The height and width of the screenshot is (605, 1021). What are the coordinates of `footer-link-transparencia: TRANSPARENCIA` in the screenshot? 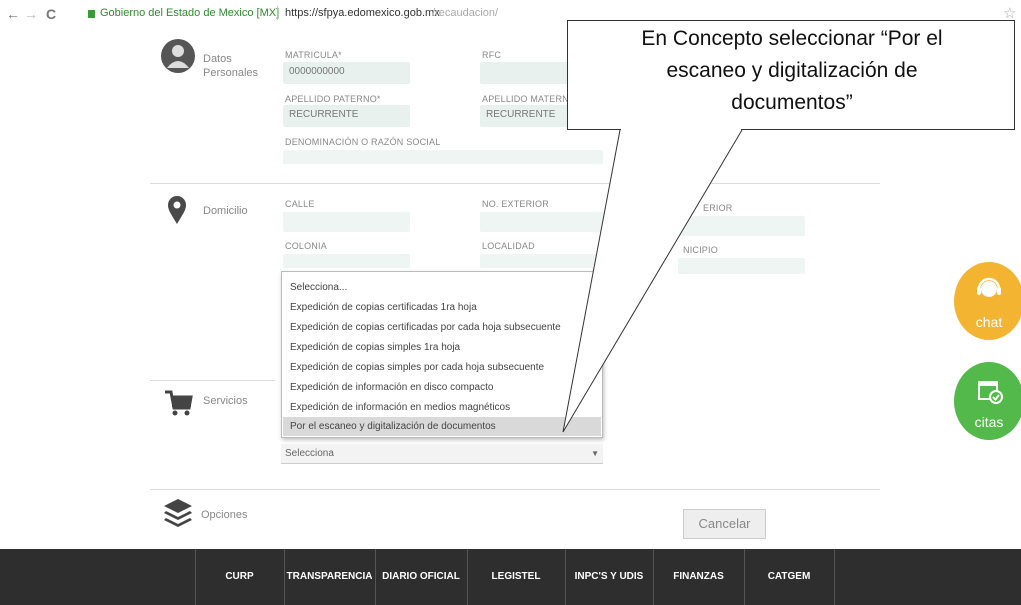 It's located at (329, 576).